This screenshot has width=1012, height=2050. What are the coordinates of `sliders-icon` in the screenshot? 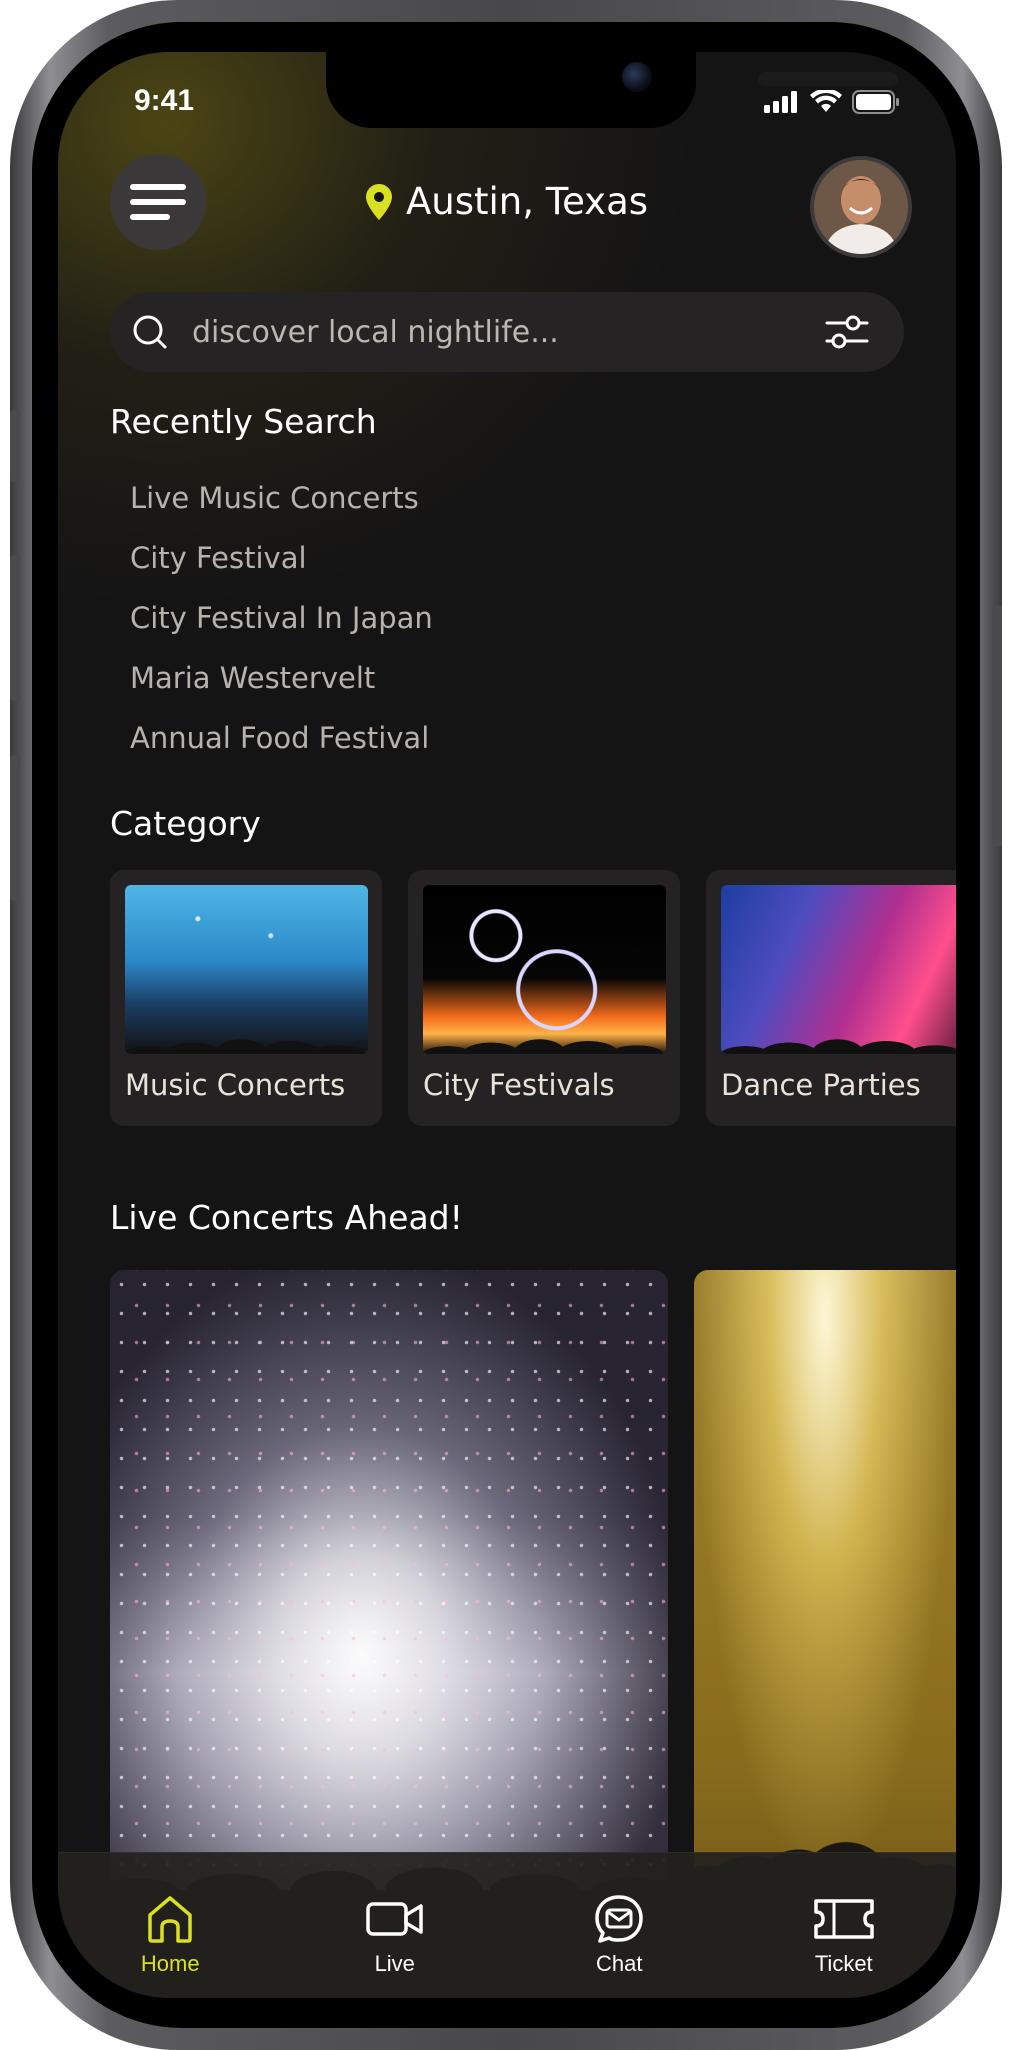 It's located at (847, 332).